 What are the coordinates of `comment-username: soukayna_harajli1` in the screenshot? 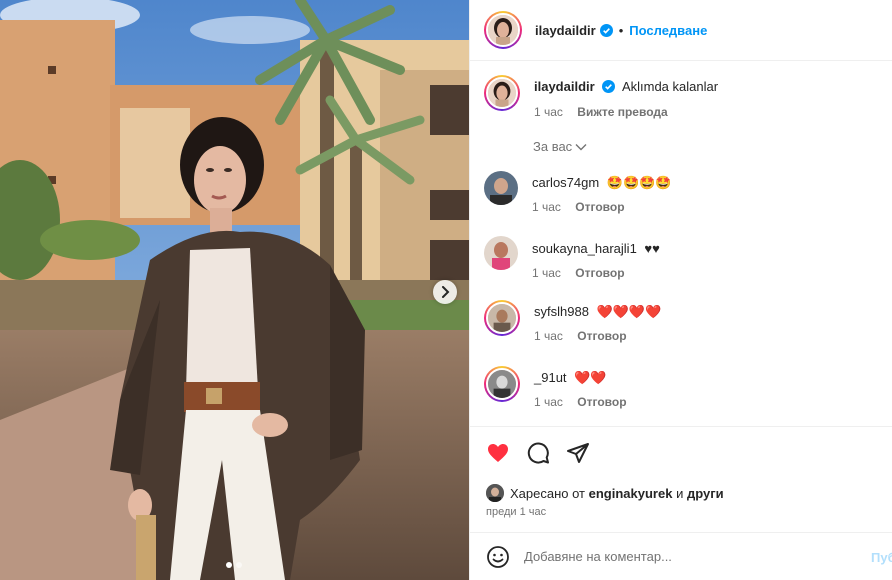 It's located at (584, 248).